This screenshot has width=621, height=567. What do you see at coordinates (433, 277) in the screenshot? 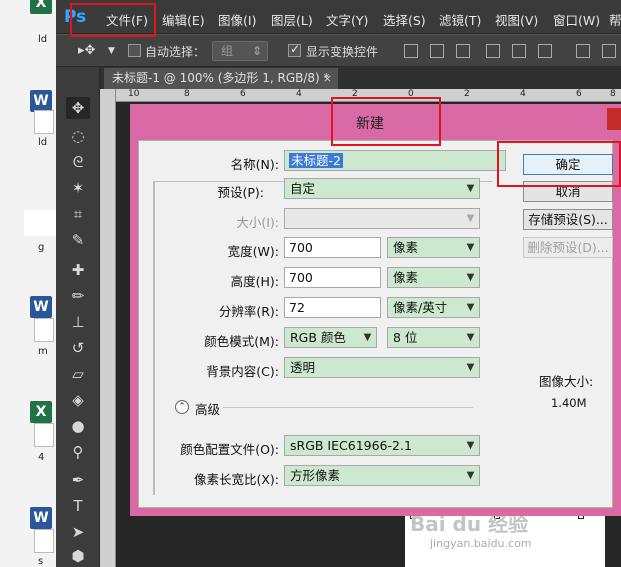
I see `height-unit-dropdown: 像素 ▼` at bounding box center [433, 277].